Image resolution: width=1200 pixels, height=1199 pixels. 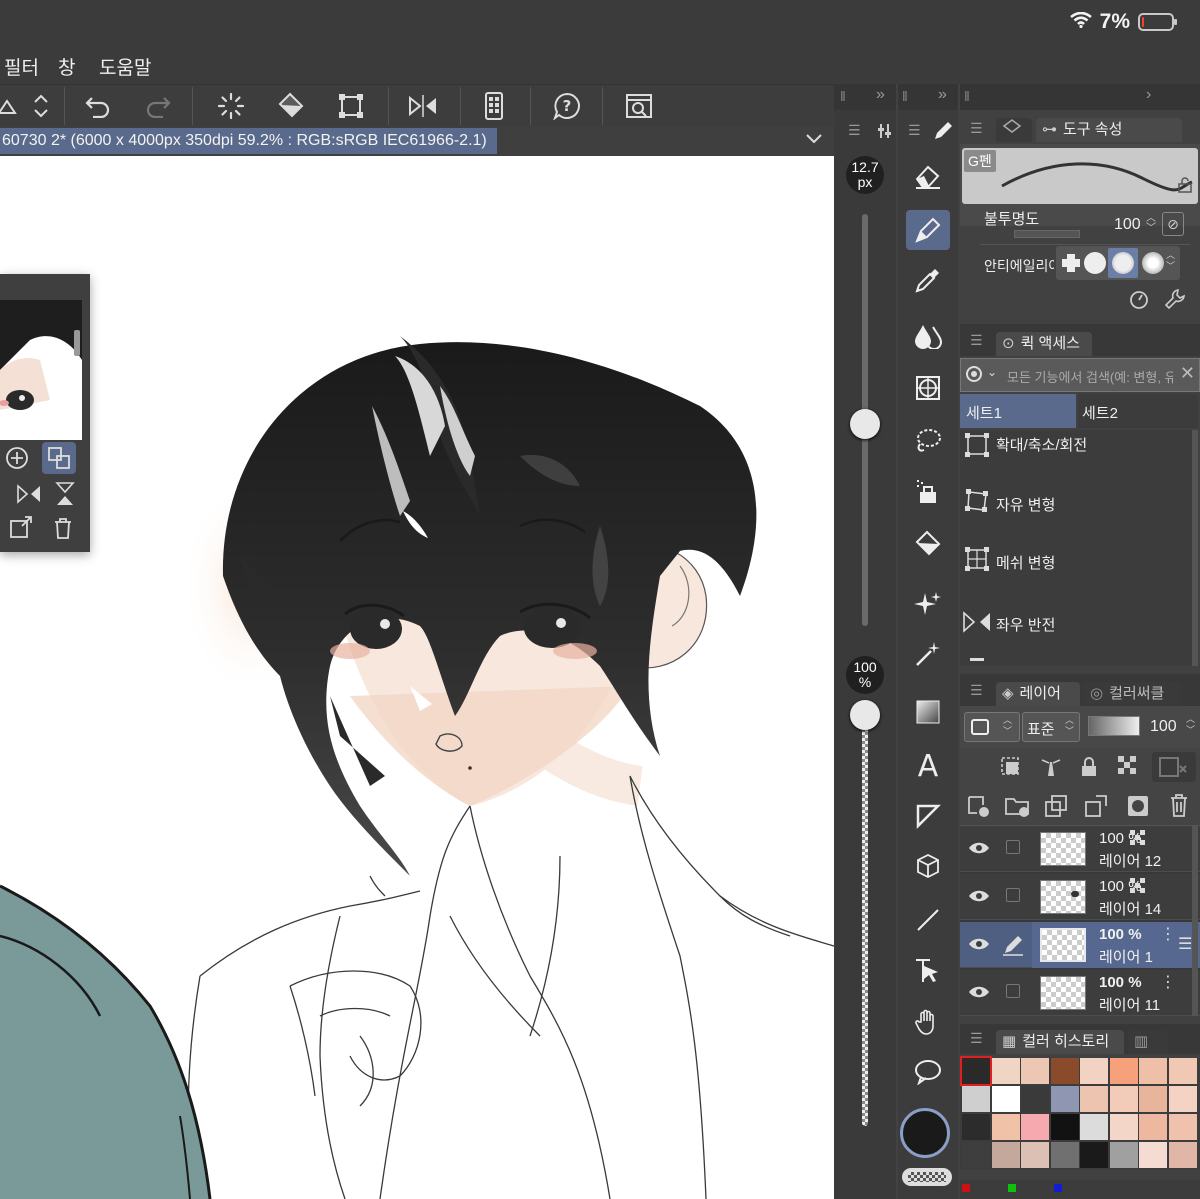 What do you see at coordinates (1168, 934) in the screenshot?
I see `more-icon: ⋮` at bounding box center [1168, 934].